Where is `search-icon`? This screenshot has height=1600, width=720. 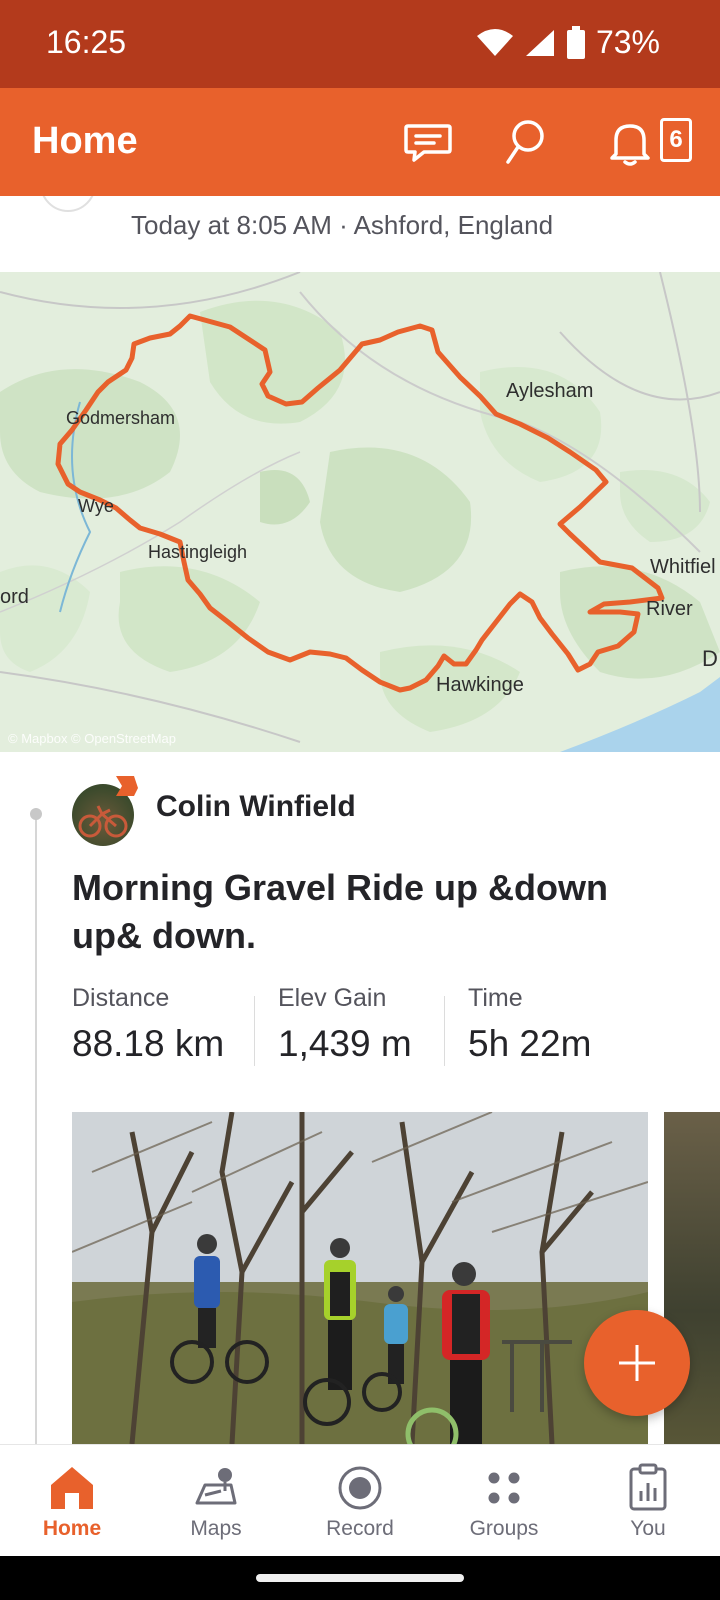 search-icon is located at coordinates (524, 142).